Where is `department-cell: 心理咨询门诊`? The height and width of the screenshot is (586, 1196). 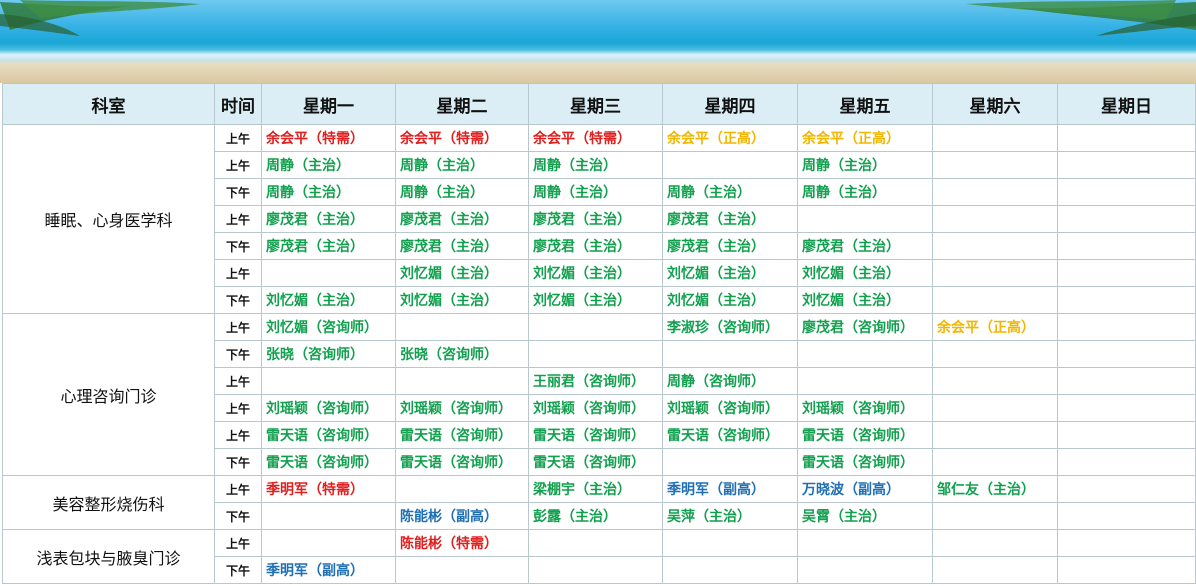
department-cell: 心理咨询门诊 is located at coordinates (108, 394).